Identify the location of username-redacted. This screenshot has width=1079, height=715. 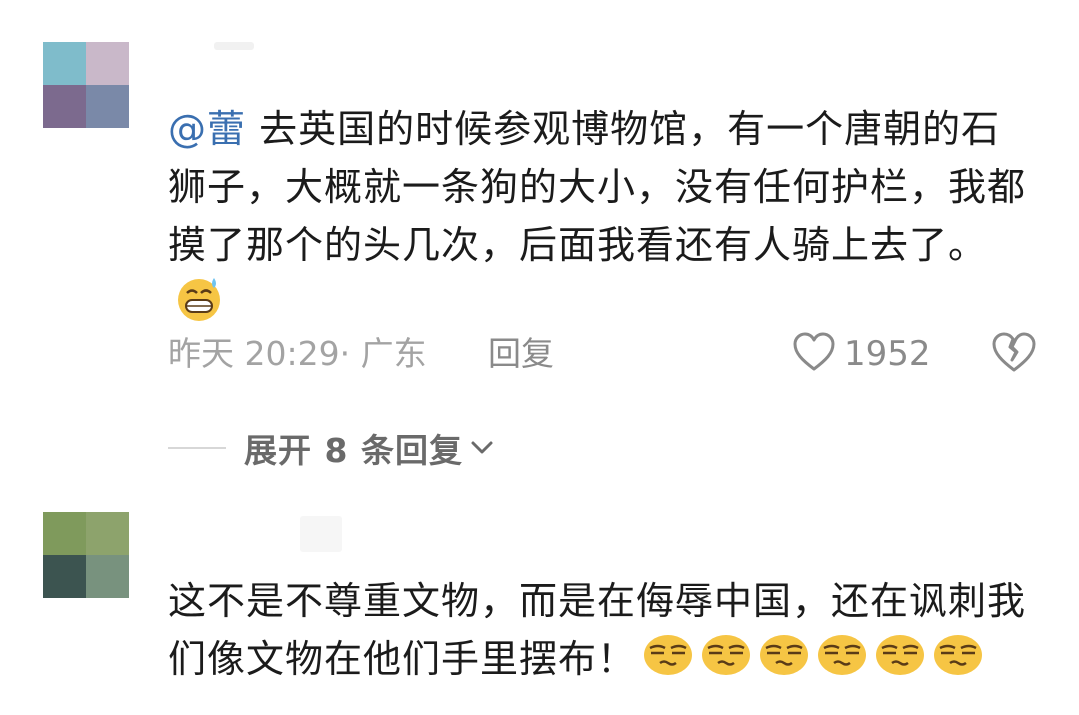
(321, 534).